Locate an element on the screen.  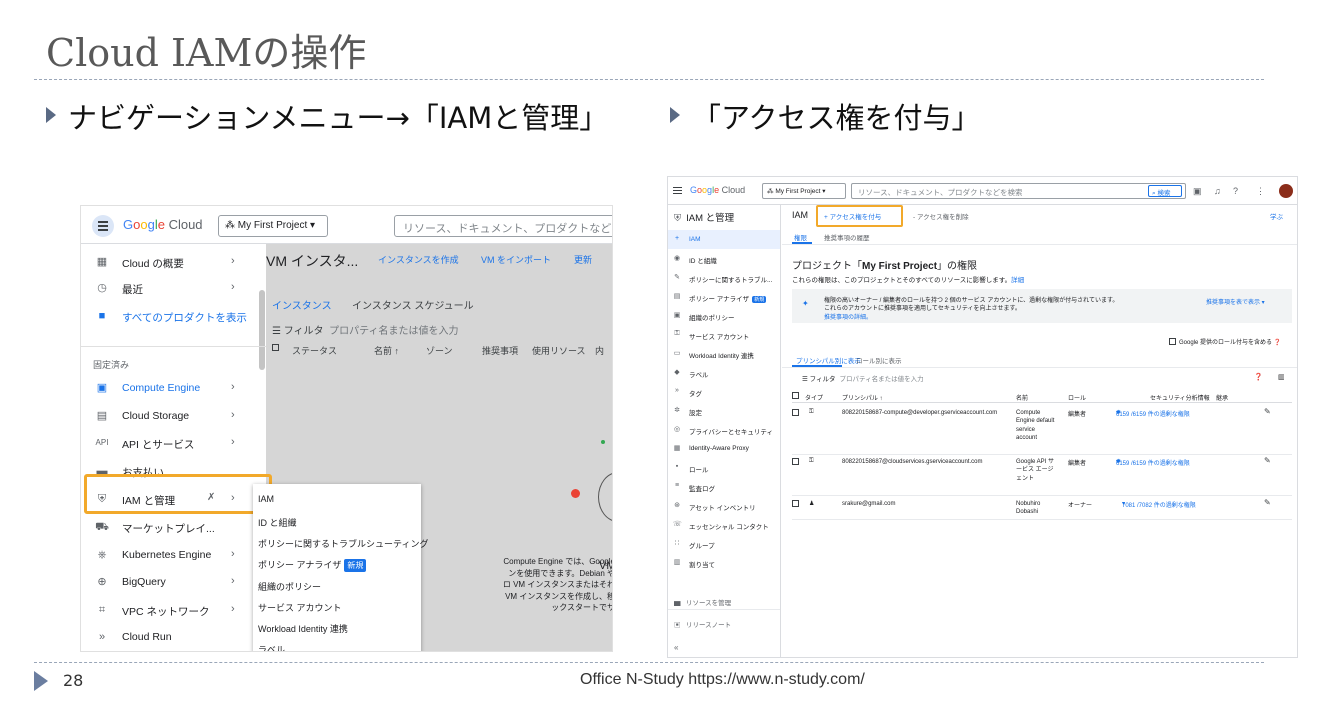
cloud-shell-icon: ▣ is located at coordinates (1197, 191).